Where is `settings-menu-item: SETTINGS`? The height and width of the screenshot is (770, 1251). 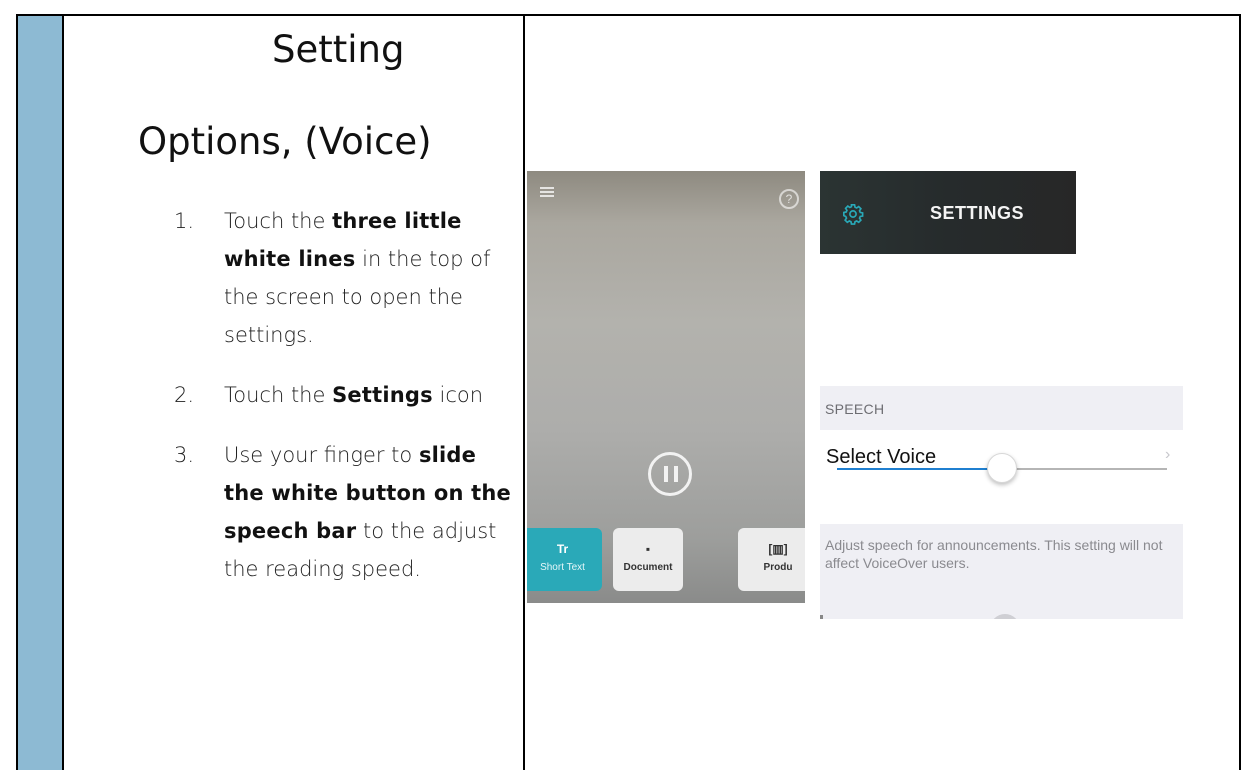
settings-menu-item: SETTINGS is located at coordinates (948, 212).